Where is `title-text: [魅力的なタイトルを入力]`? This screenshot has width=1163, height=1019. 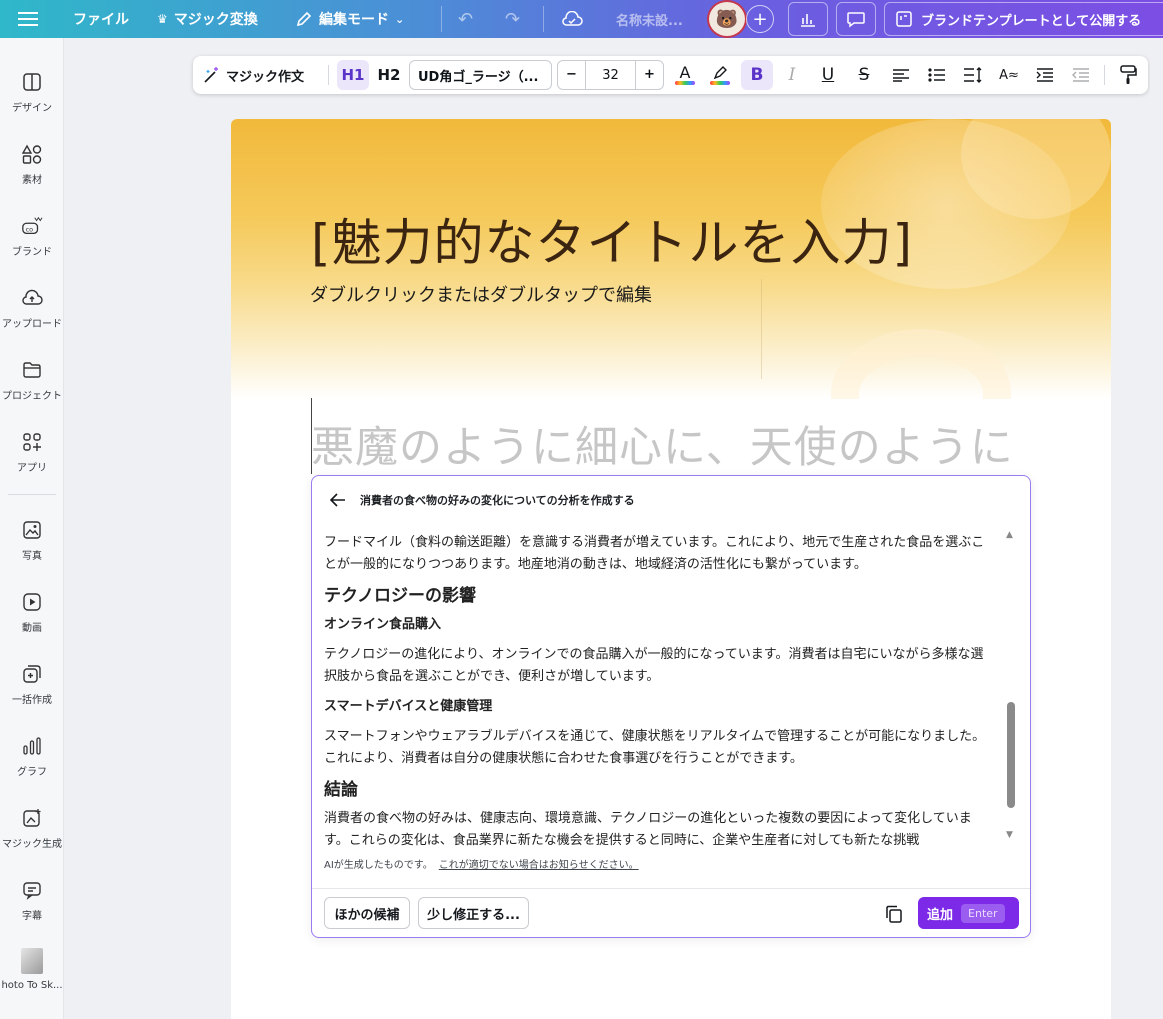 title-text: [魅力的なタイトルを入力] is located at coordinates (612, 239).